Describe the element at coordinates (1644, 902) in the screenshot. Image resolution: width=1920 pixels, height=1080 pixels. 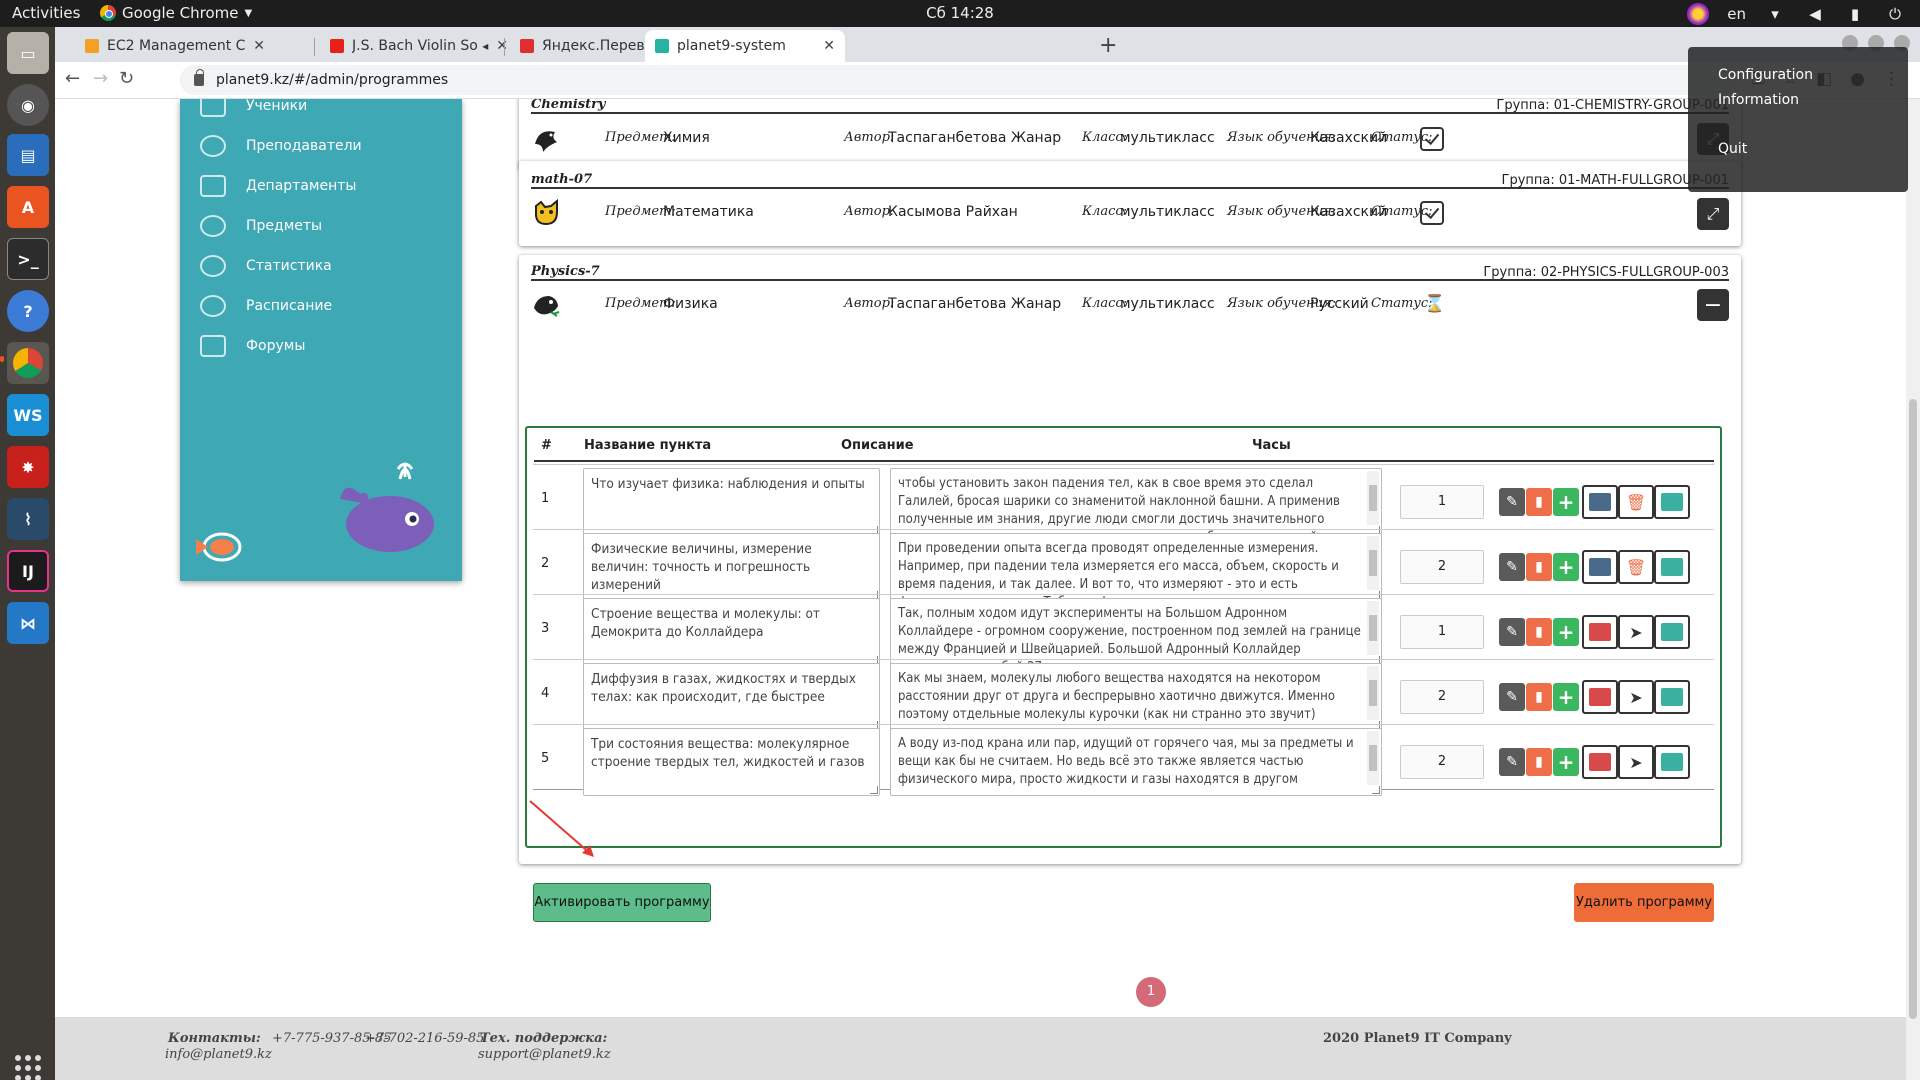
I see `delete-programme-button: Удалить программу` at that location.